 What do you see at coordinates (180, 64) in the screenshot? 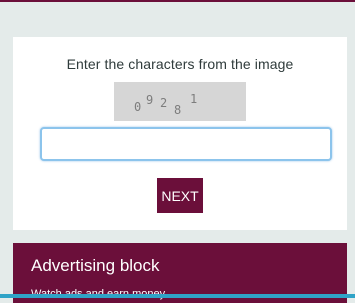
I see `captcha-prompt: Enter the characters from the image` at bounding box center [180, 64].